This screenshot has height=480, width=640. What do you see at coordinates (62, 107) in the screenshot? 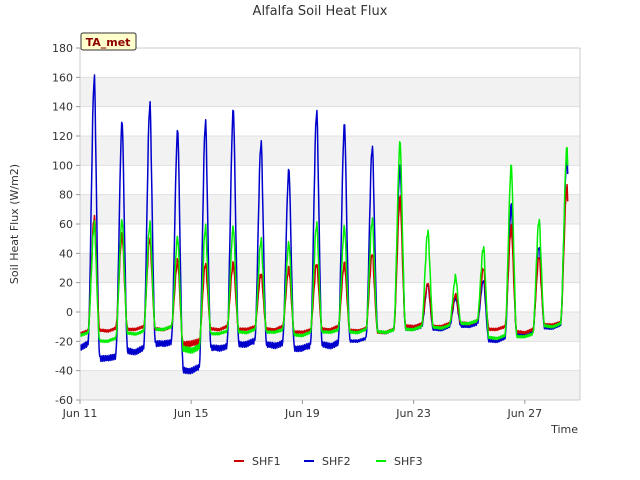
I see `y-tick-label: 140` at bounding box center [62, 107].